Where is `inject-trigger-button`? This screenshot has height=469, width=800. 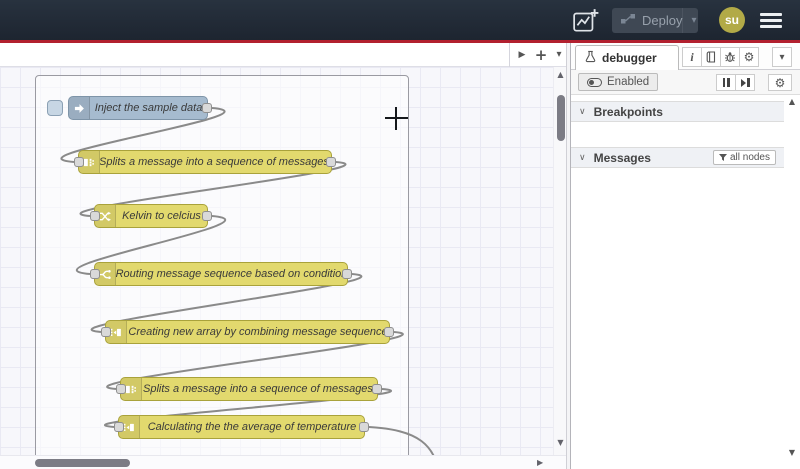 inject-trigger-button is located at coordinates (55, 108).